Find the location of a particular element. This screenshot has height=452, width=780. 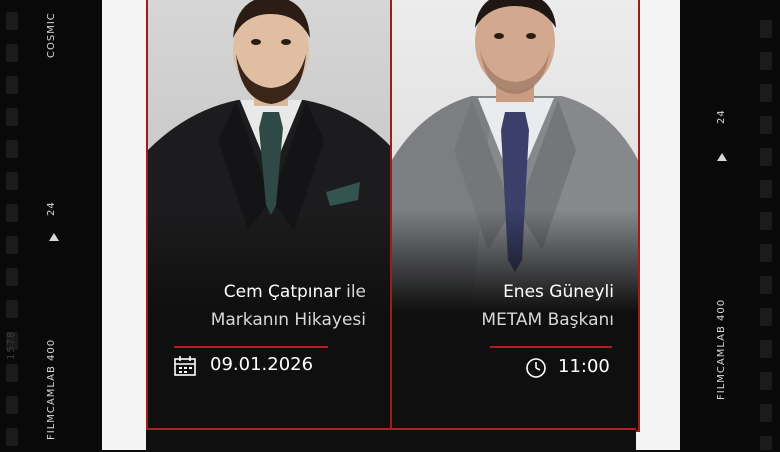

event-date: 09.01.2026 is located at coordinates (262, 364).